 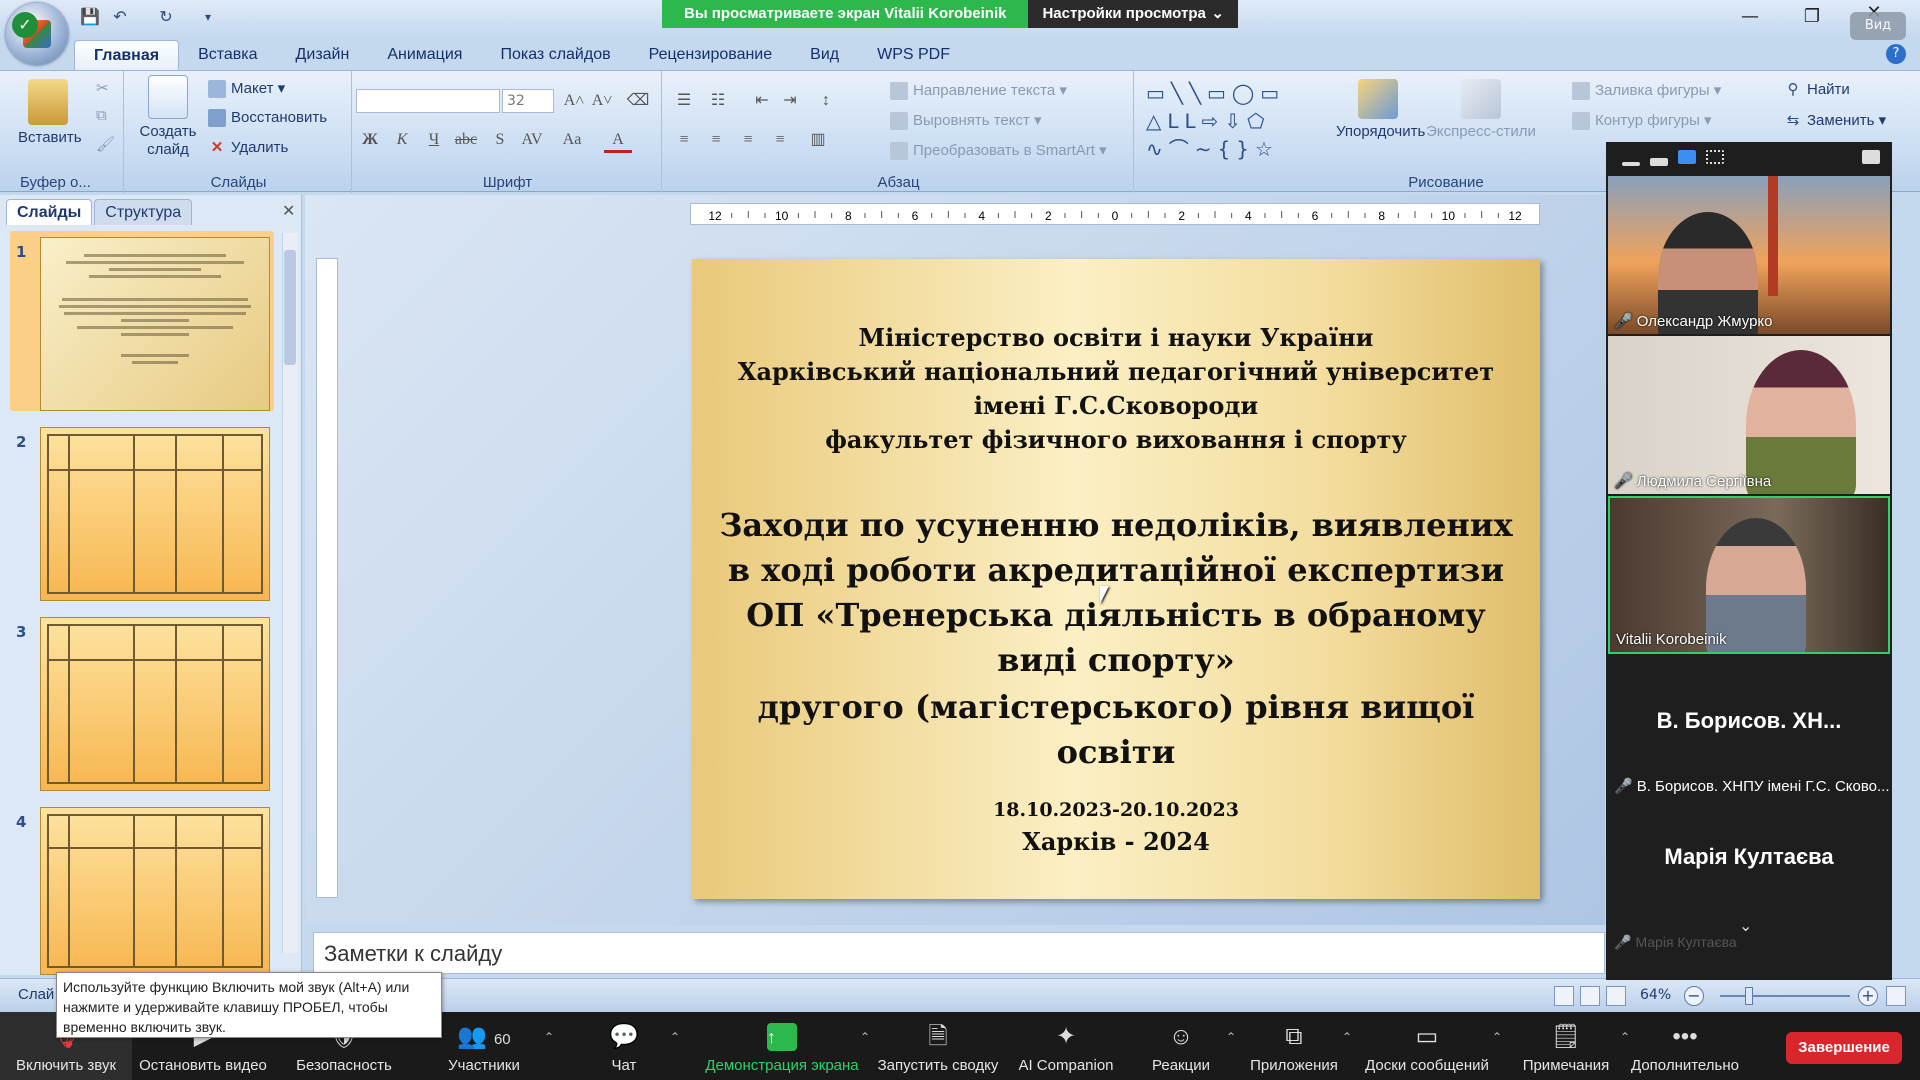 I want to click on shape-outline-button: Контур фигуры ▾, so click(x=1642, y=121).